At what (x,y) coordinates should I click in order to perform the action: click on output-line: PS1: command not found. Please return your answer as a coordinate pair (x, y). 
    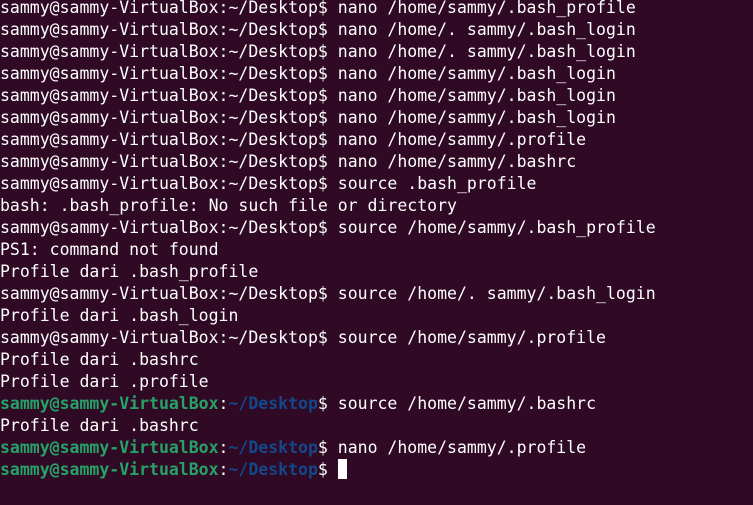
    Looking at the image, I should click on (328, 250).